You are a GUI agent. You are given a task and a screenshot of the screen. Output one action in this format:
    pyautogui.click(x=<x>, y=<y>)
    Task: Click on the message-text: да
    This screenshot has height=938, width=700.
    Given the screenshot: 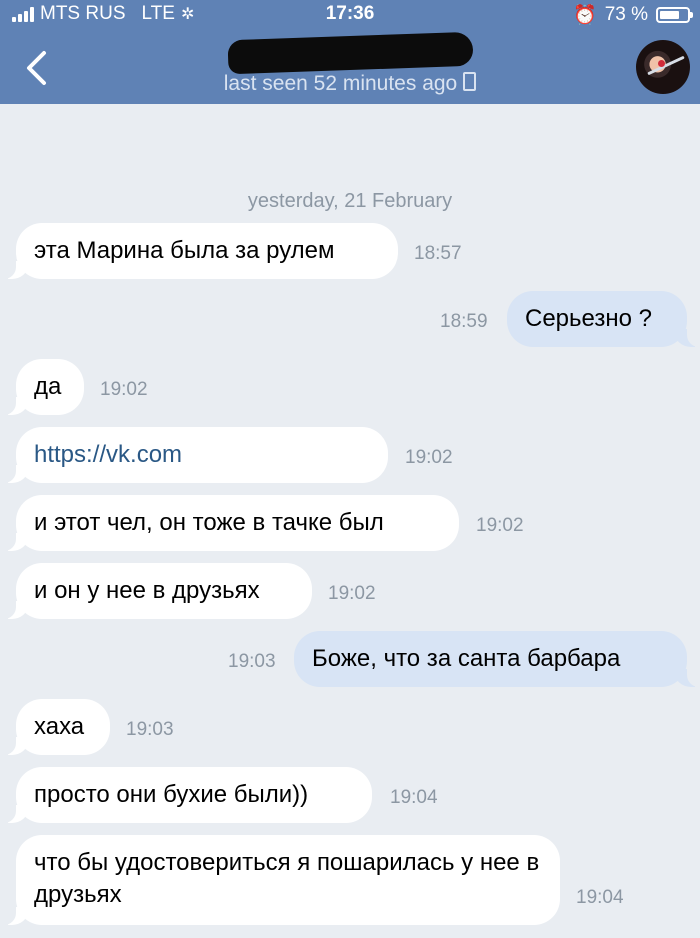 What is the action you would take?
    pyautogui.click(x=48, y=386)
    